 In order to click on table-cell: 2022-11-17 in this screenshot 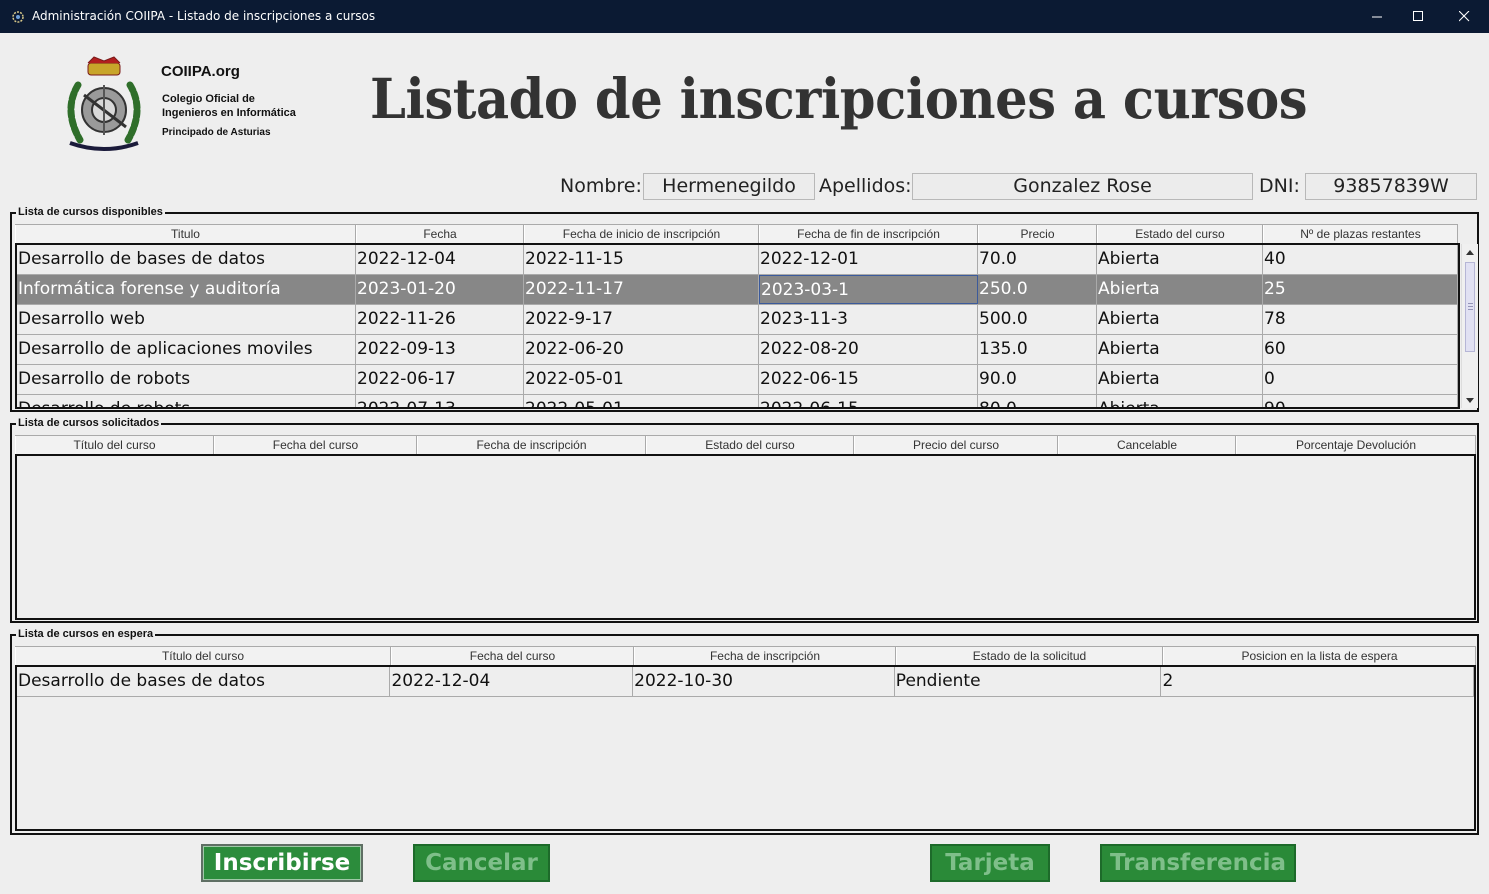, I will do `click(641, 289)`.